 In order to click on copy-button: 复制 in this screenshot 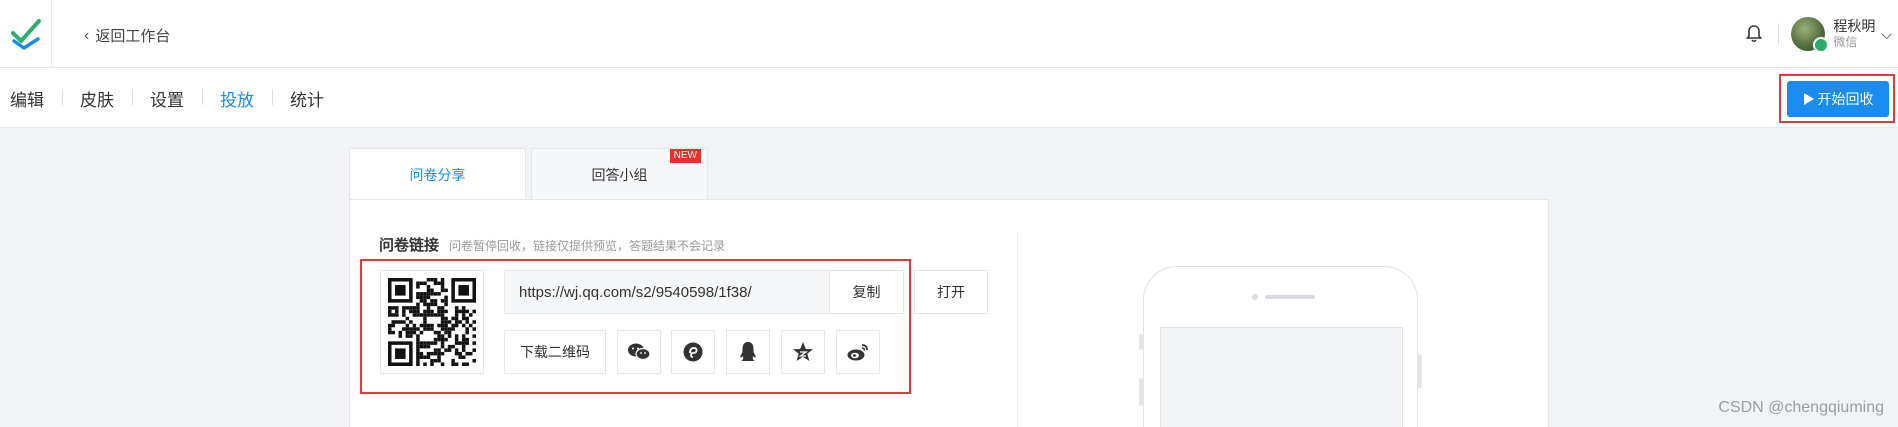, I will do `click(866, 292)`.